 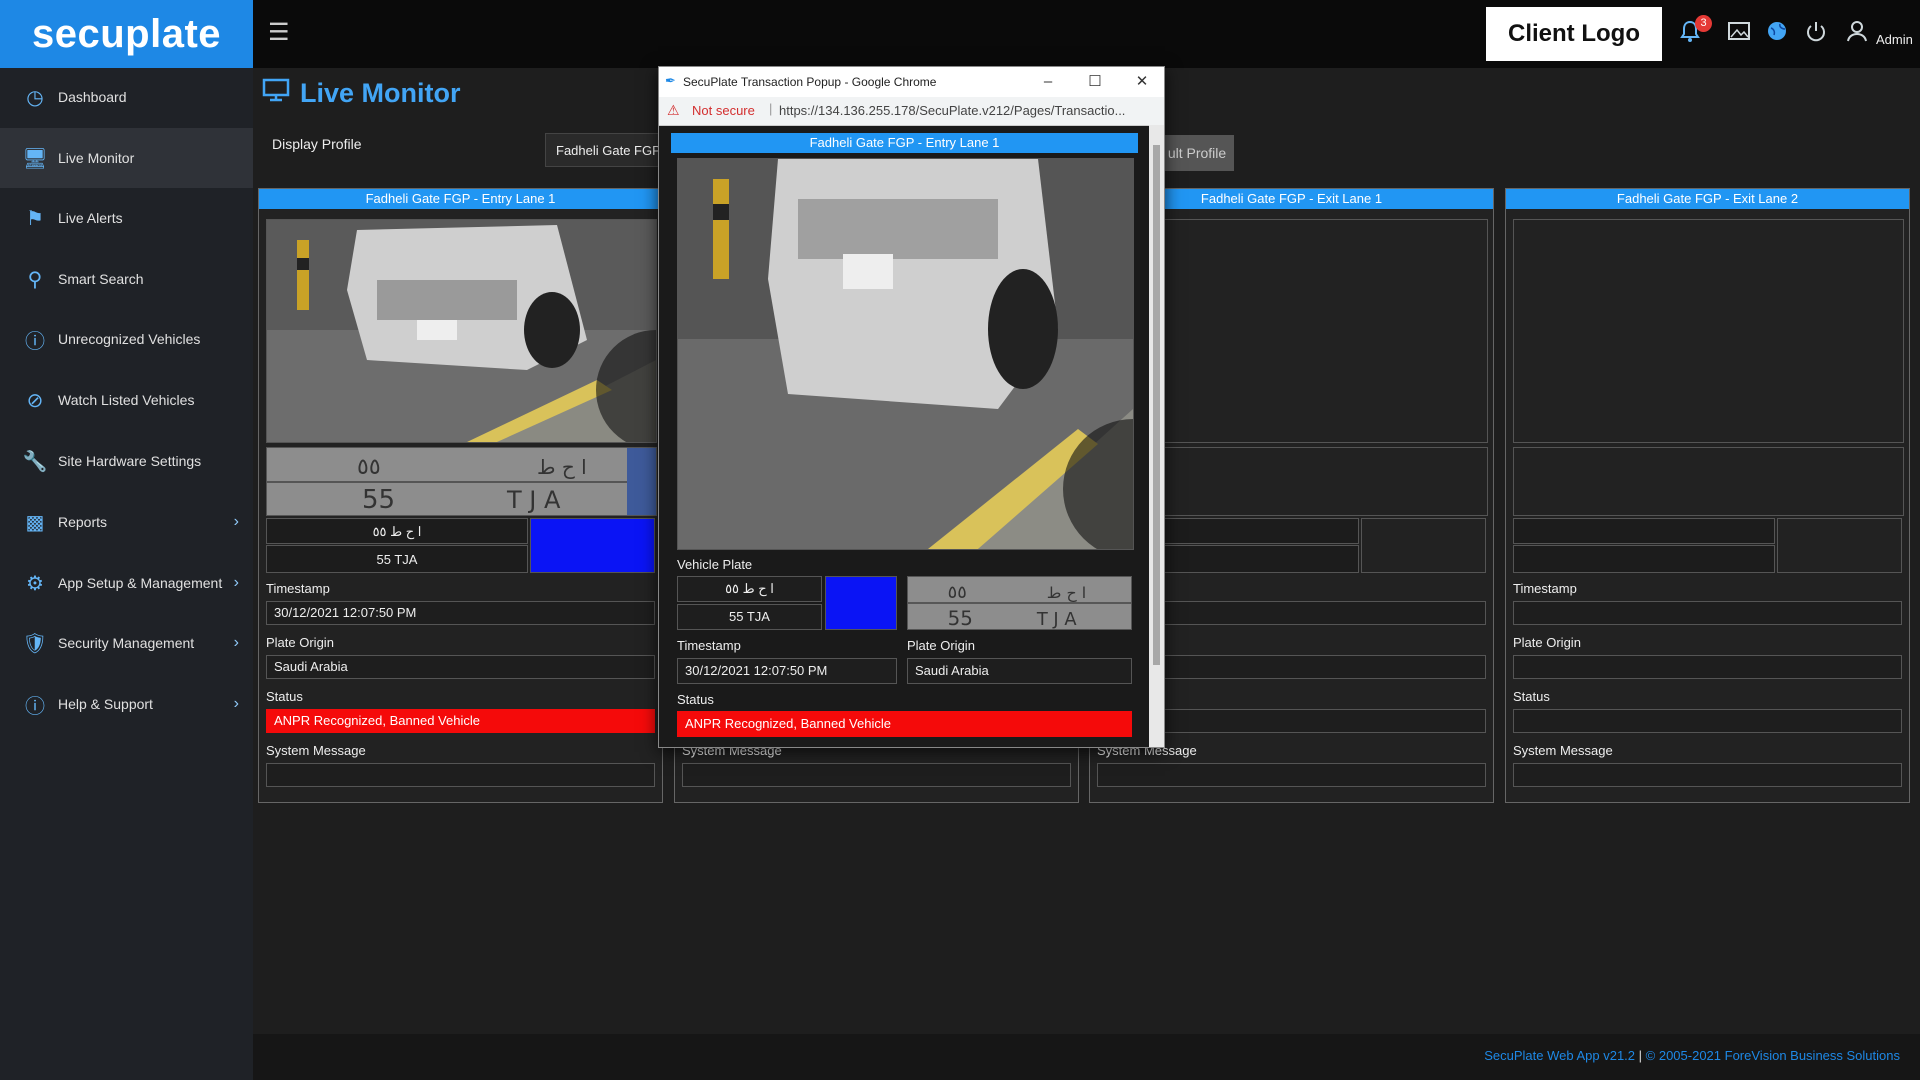 What do you see at coordinates (1531, 696) in the screenshot?
I see `status-label: Status` at bounding box center [1531, 696].